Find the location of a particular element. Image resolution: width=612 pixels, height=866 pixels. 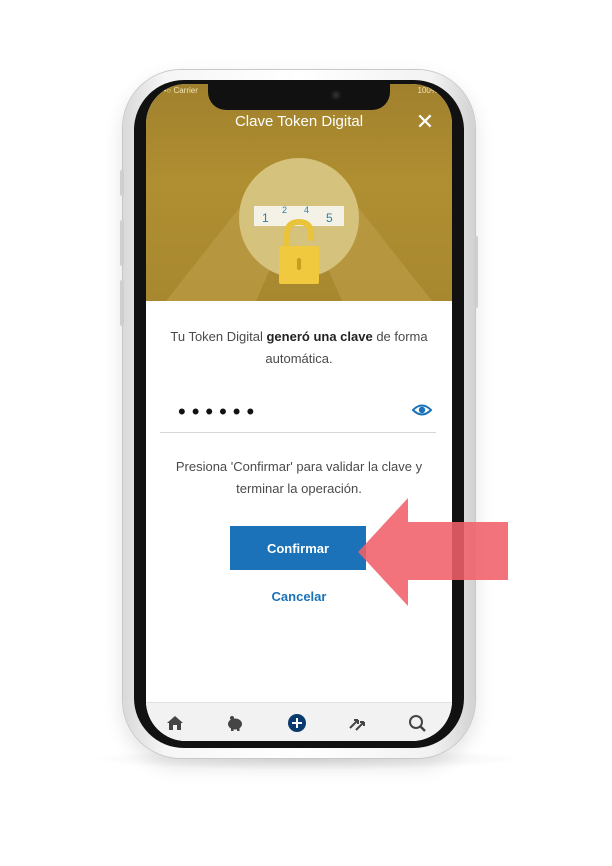

tab-bar is located at coordinates (299, 721).